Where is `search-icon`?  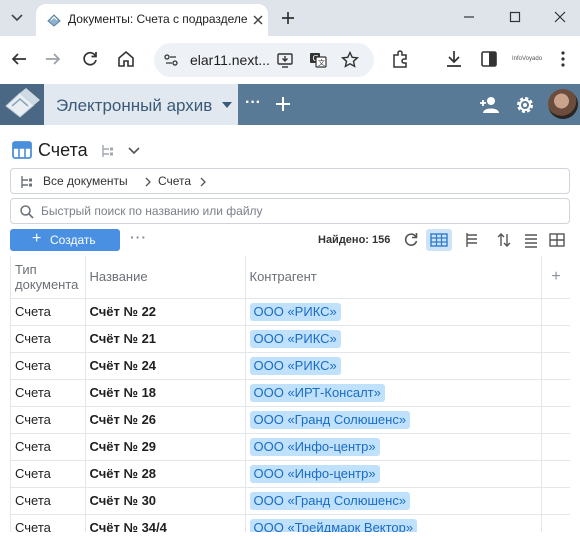 search-icon is located at coordinates (27, 212).